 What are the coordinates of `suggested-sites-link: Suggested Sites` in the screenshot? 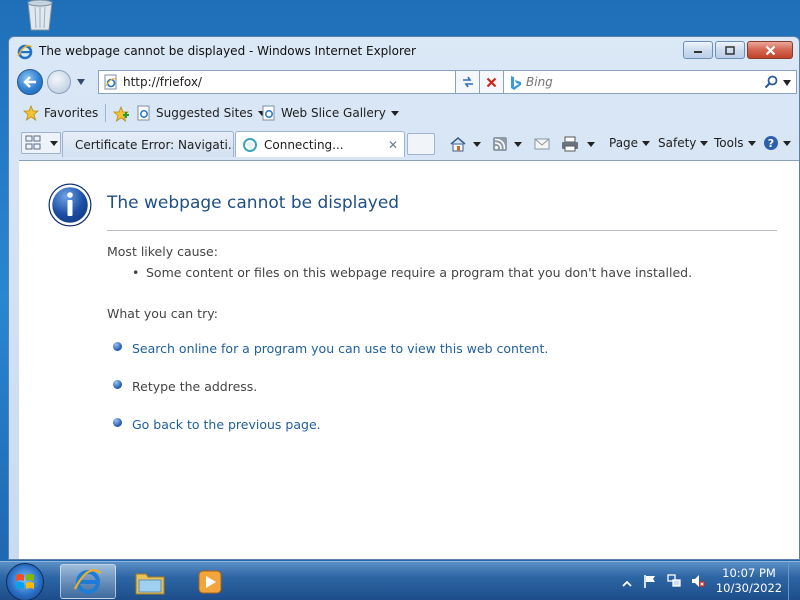 It's located at (201, 113).